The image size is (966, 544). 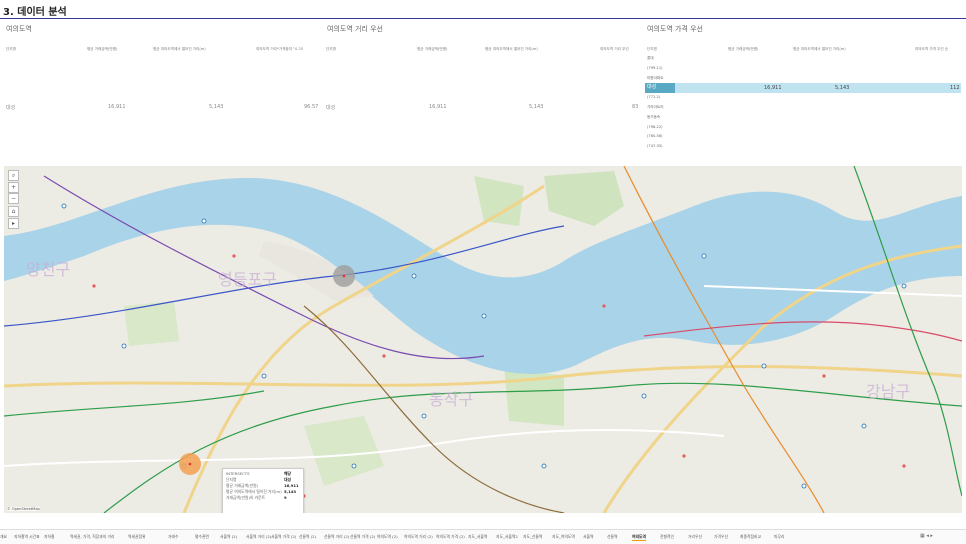 I want to click on tab-7: 서울역 (2), so click(x=228, y=537).